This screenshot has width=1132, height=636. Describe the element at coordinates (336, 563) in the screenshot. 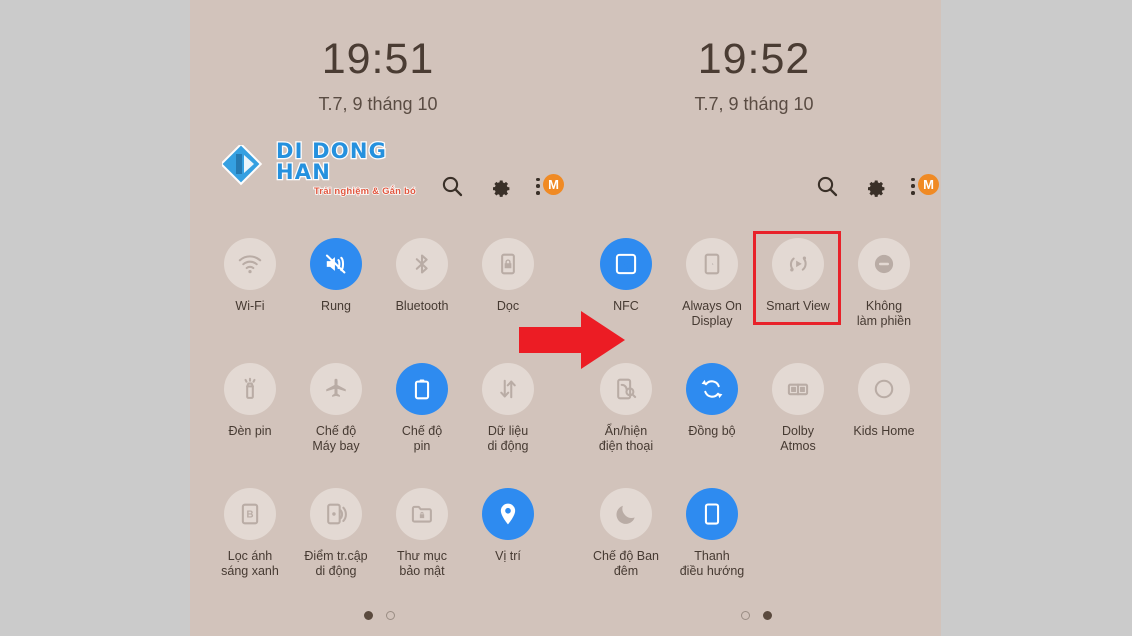

I see `tile-label: Điểm tr.cập di động` at that location.